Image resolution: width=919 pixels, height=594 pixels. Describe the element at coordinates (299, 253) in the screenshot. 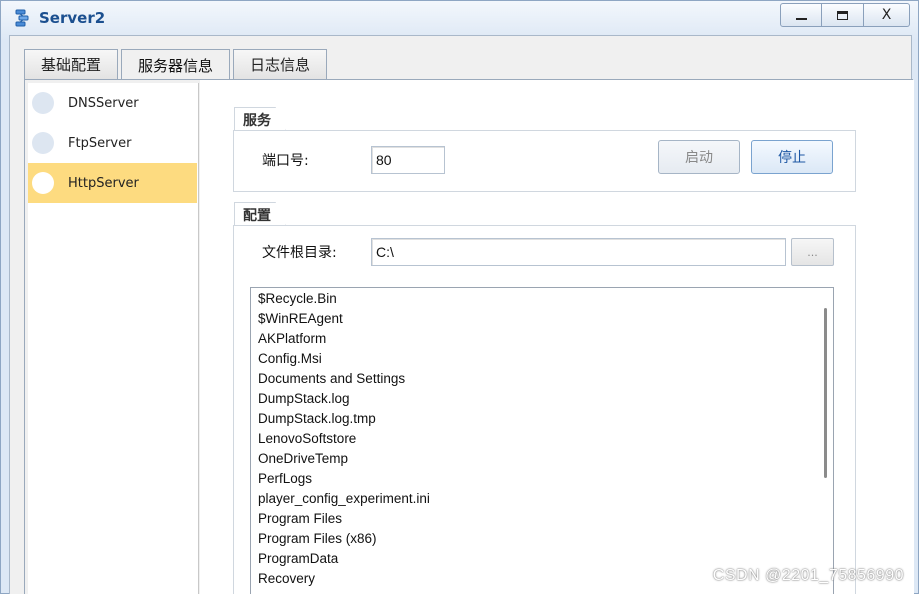

I see `root-dir-label: 文件根目录:` at that location.